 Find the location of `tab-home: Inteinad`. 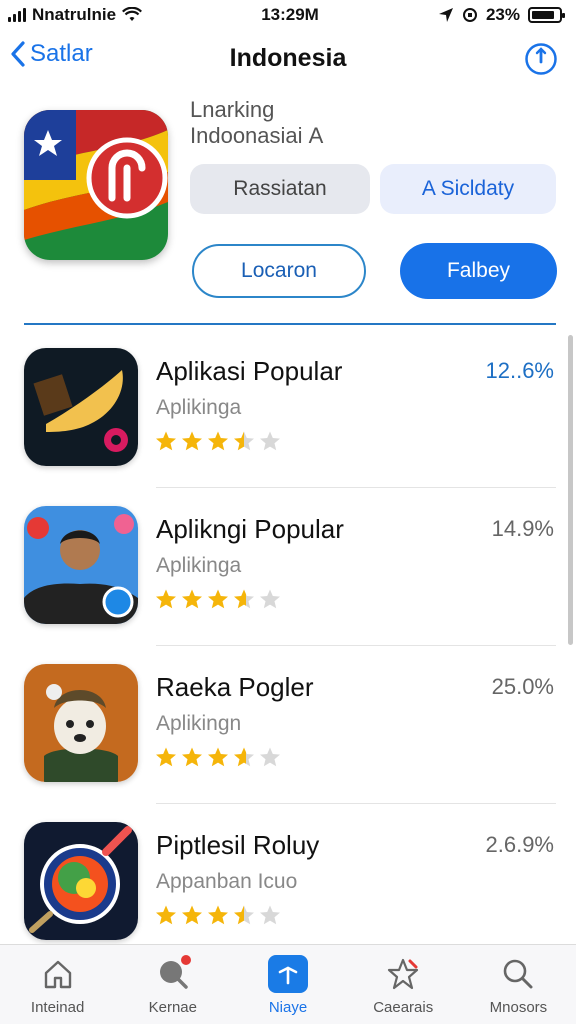

tab-home: Inteinad is located at coordinates (57, 984).